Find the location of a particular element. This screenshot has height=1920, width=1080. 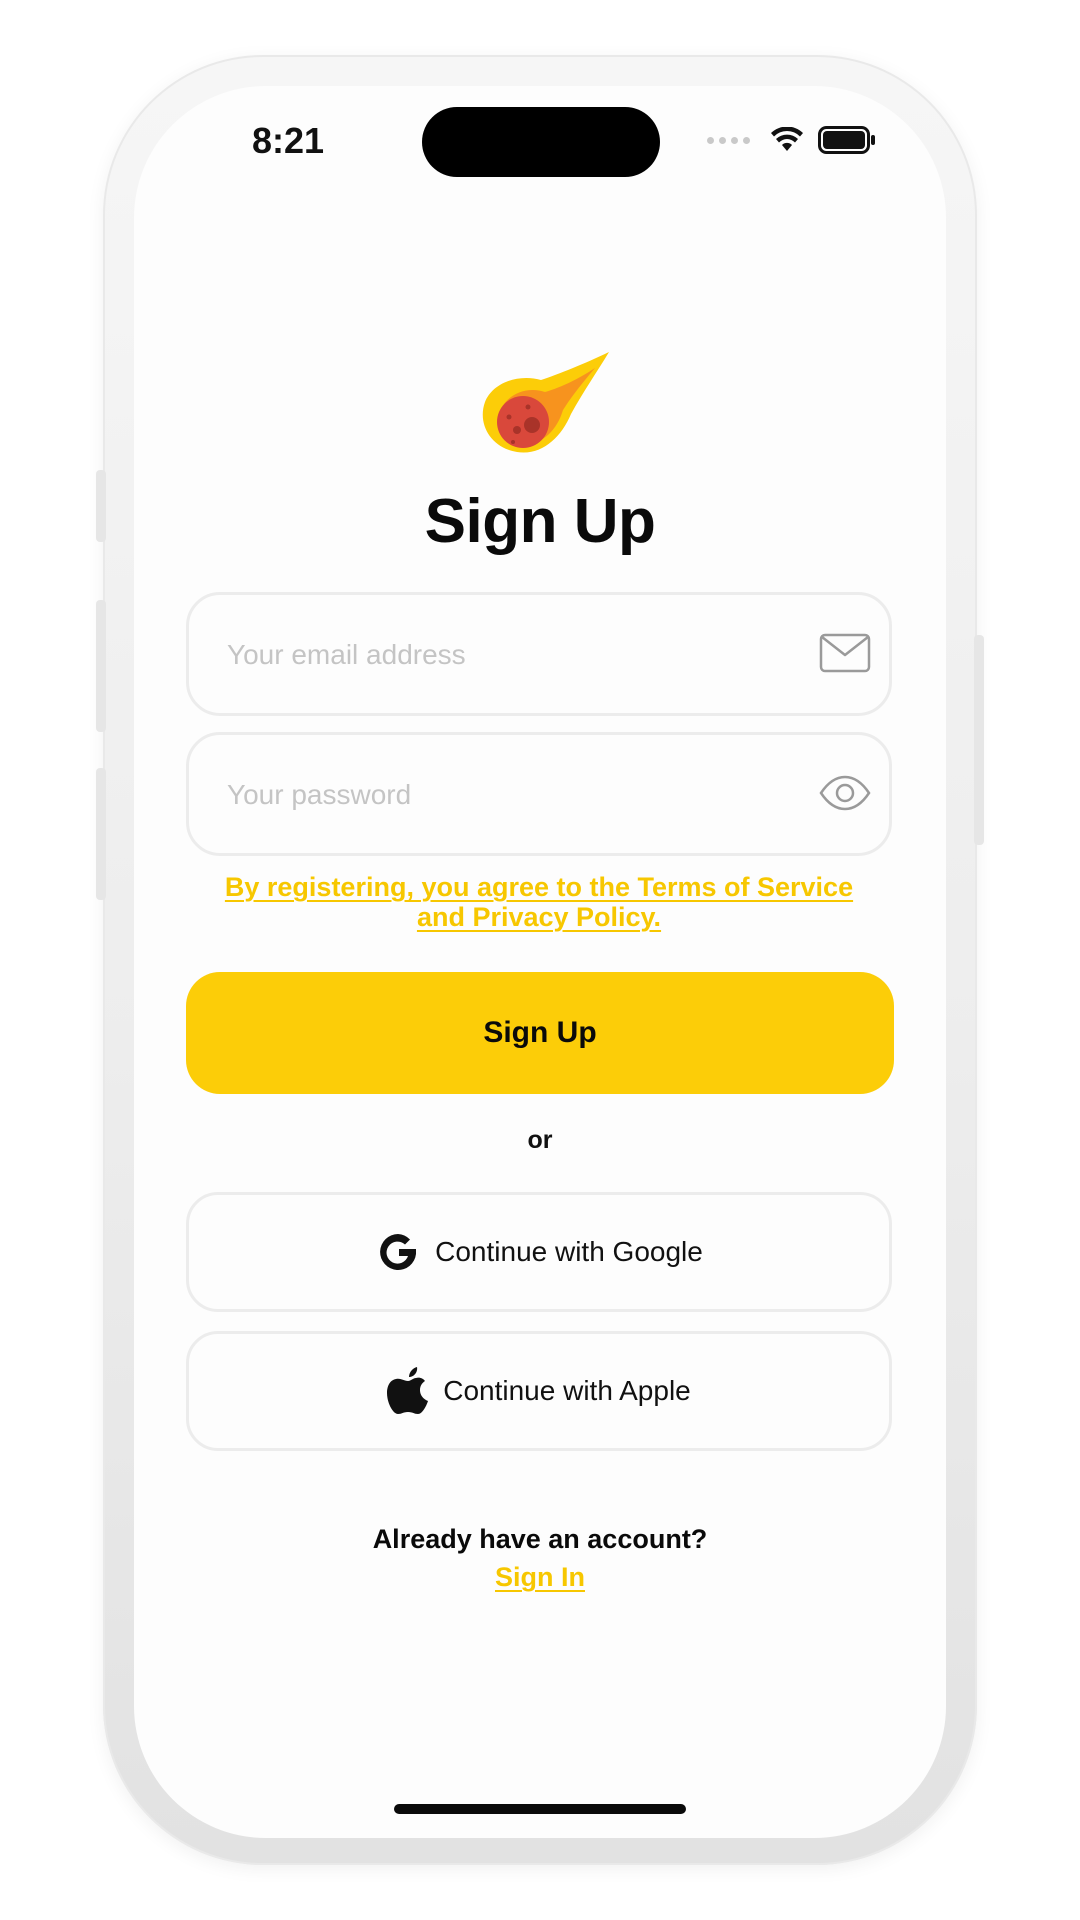

or-divider-label: or is located at coordinates (540, 1140).